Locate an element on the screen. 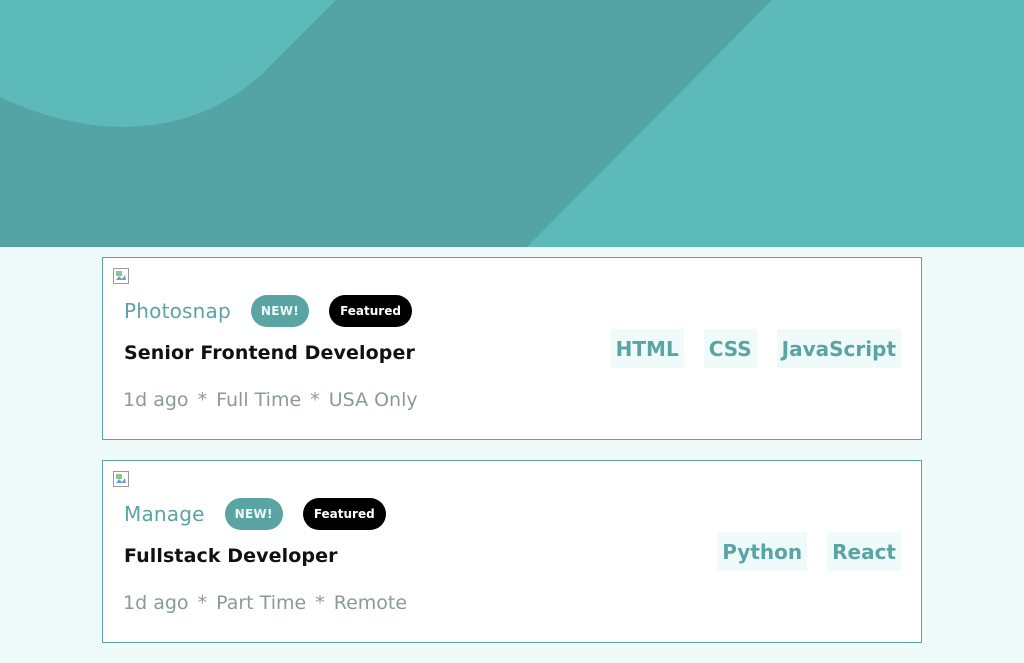 The height and width of the screenshot is (663, 1024). job-location: Remote is located at coordinates (370, 603).